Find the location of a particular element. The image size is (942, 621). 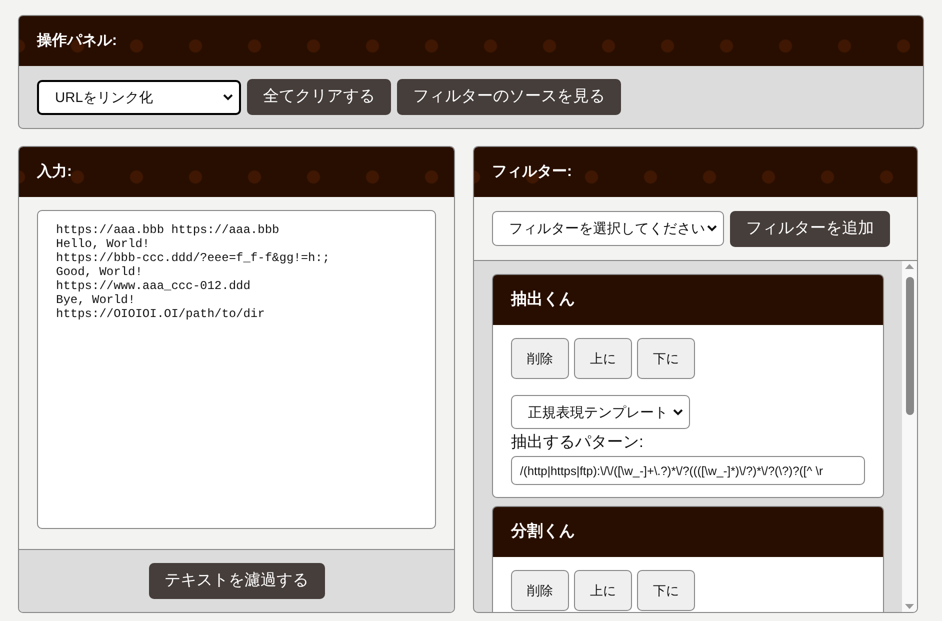

panel-header: 操作パネル: is located at coordinates (471, 41).